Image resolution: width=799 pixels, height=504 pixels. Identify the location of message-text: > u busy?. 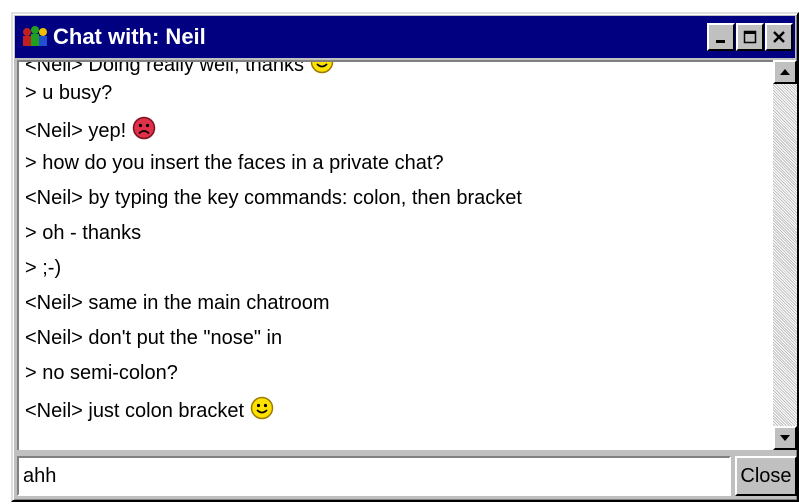
(69, 93).